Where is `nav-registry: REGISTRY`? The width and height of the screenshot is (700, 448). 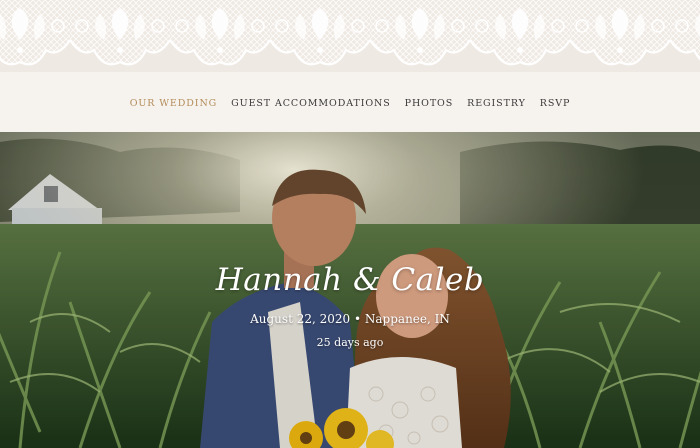 nav-registry: REGISTRY is located at coordinates (496, 103).